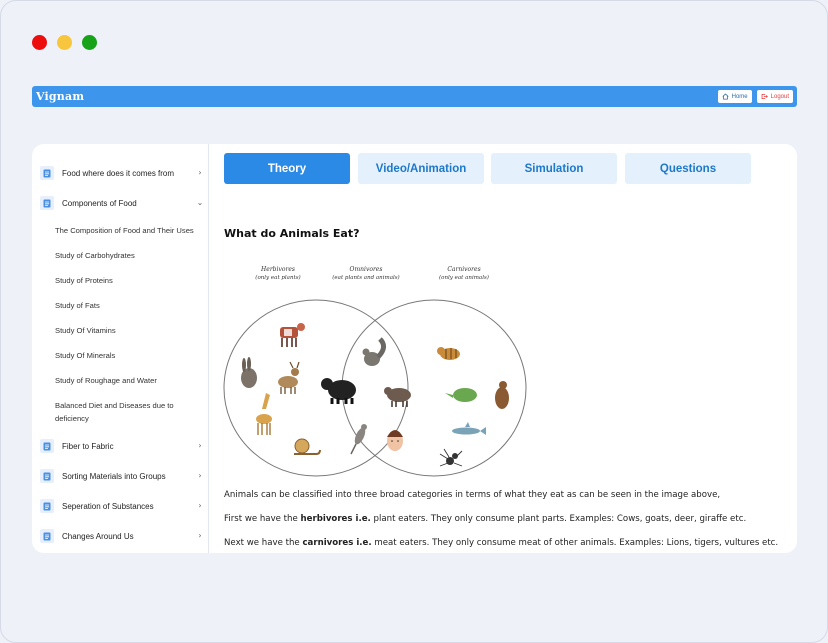  I want to click on bear-illustration, so click(338, 391).